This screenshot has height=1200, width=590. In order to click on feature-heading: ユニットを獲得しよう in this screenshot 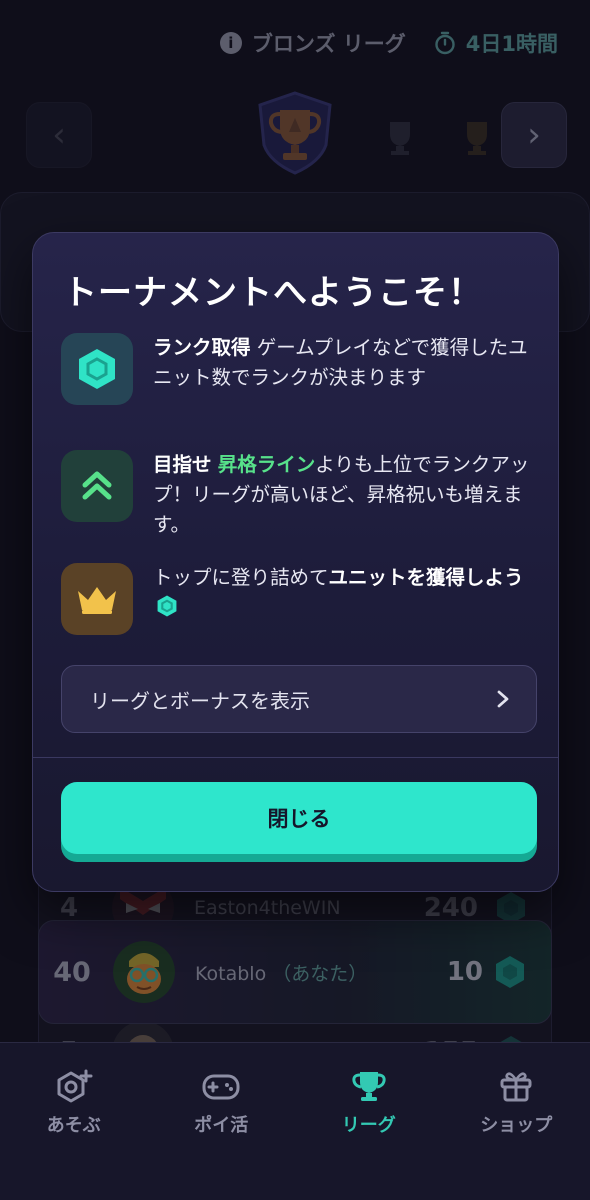, I will do `click(426, 577)`.